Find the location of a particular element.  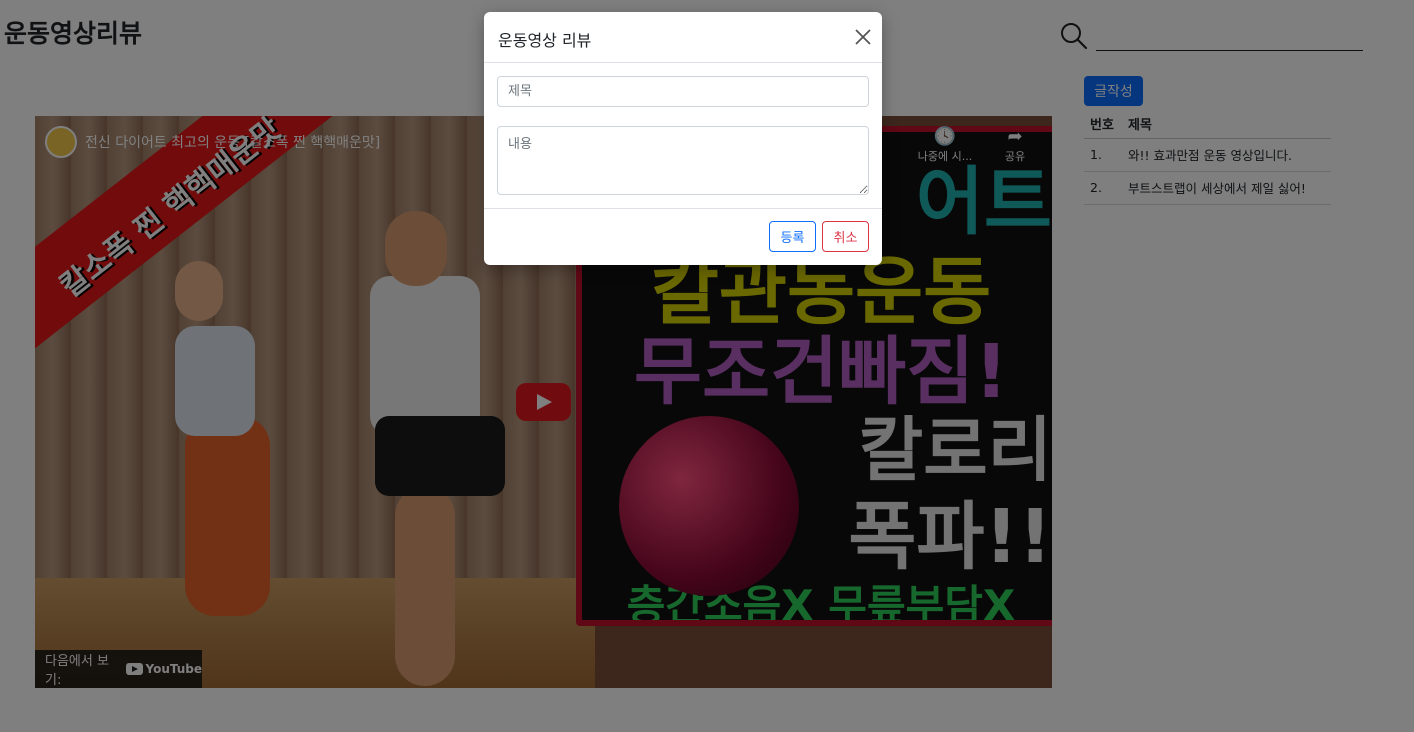

close-icon is located at coordinates (863, 37).